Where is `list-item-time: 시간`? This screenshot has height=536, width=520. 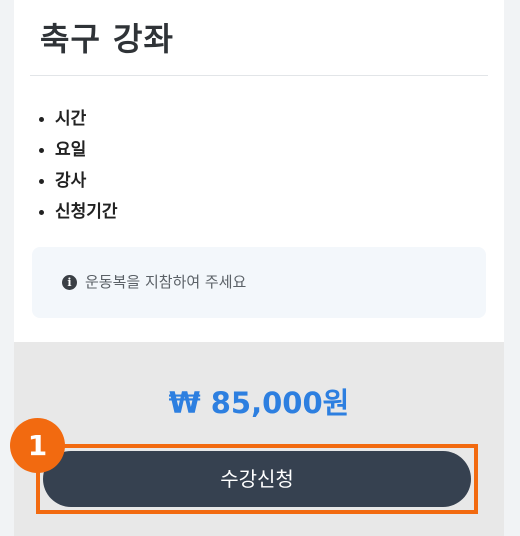 list-item-time: 시간 is located at coordinates (77, 120).